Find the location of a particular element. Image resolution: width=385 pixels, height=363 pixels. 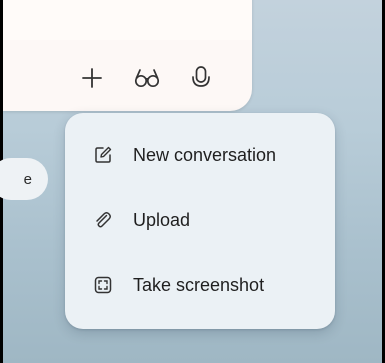

add-button is located at coordinates (92, 78).